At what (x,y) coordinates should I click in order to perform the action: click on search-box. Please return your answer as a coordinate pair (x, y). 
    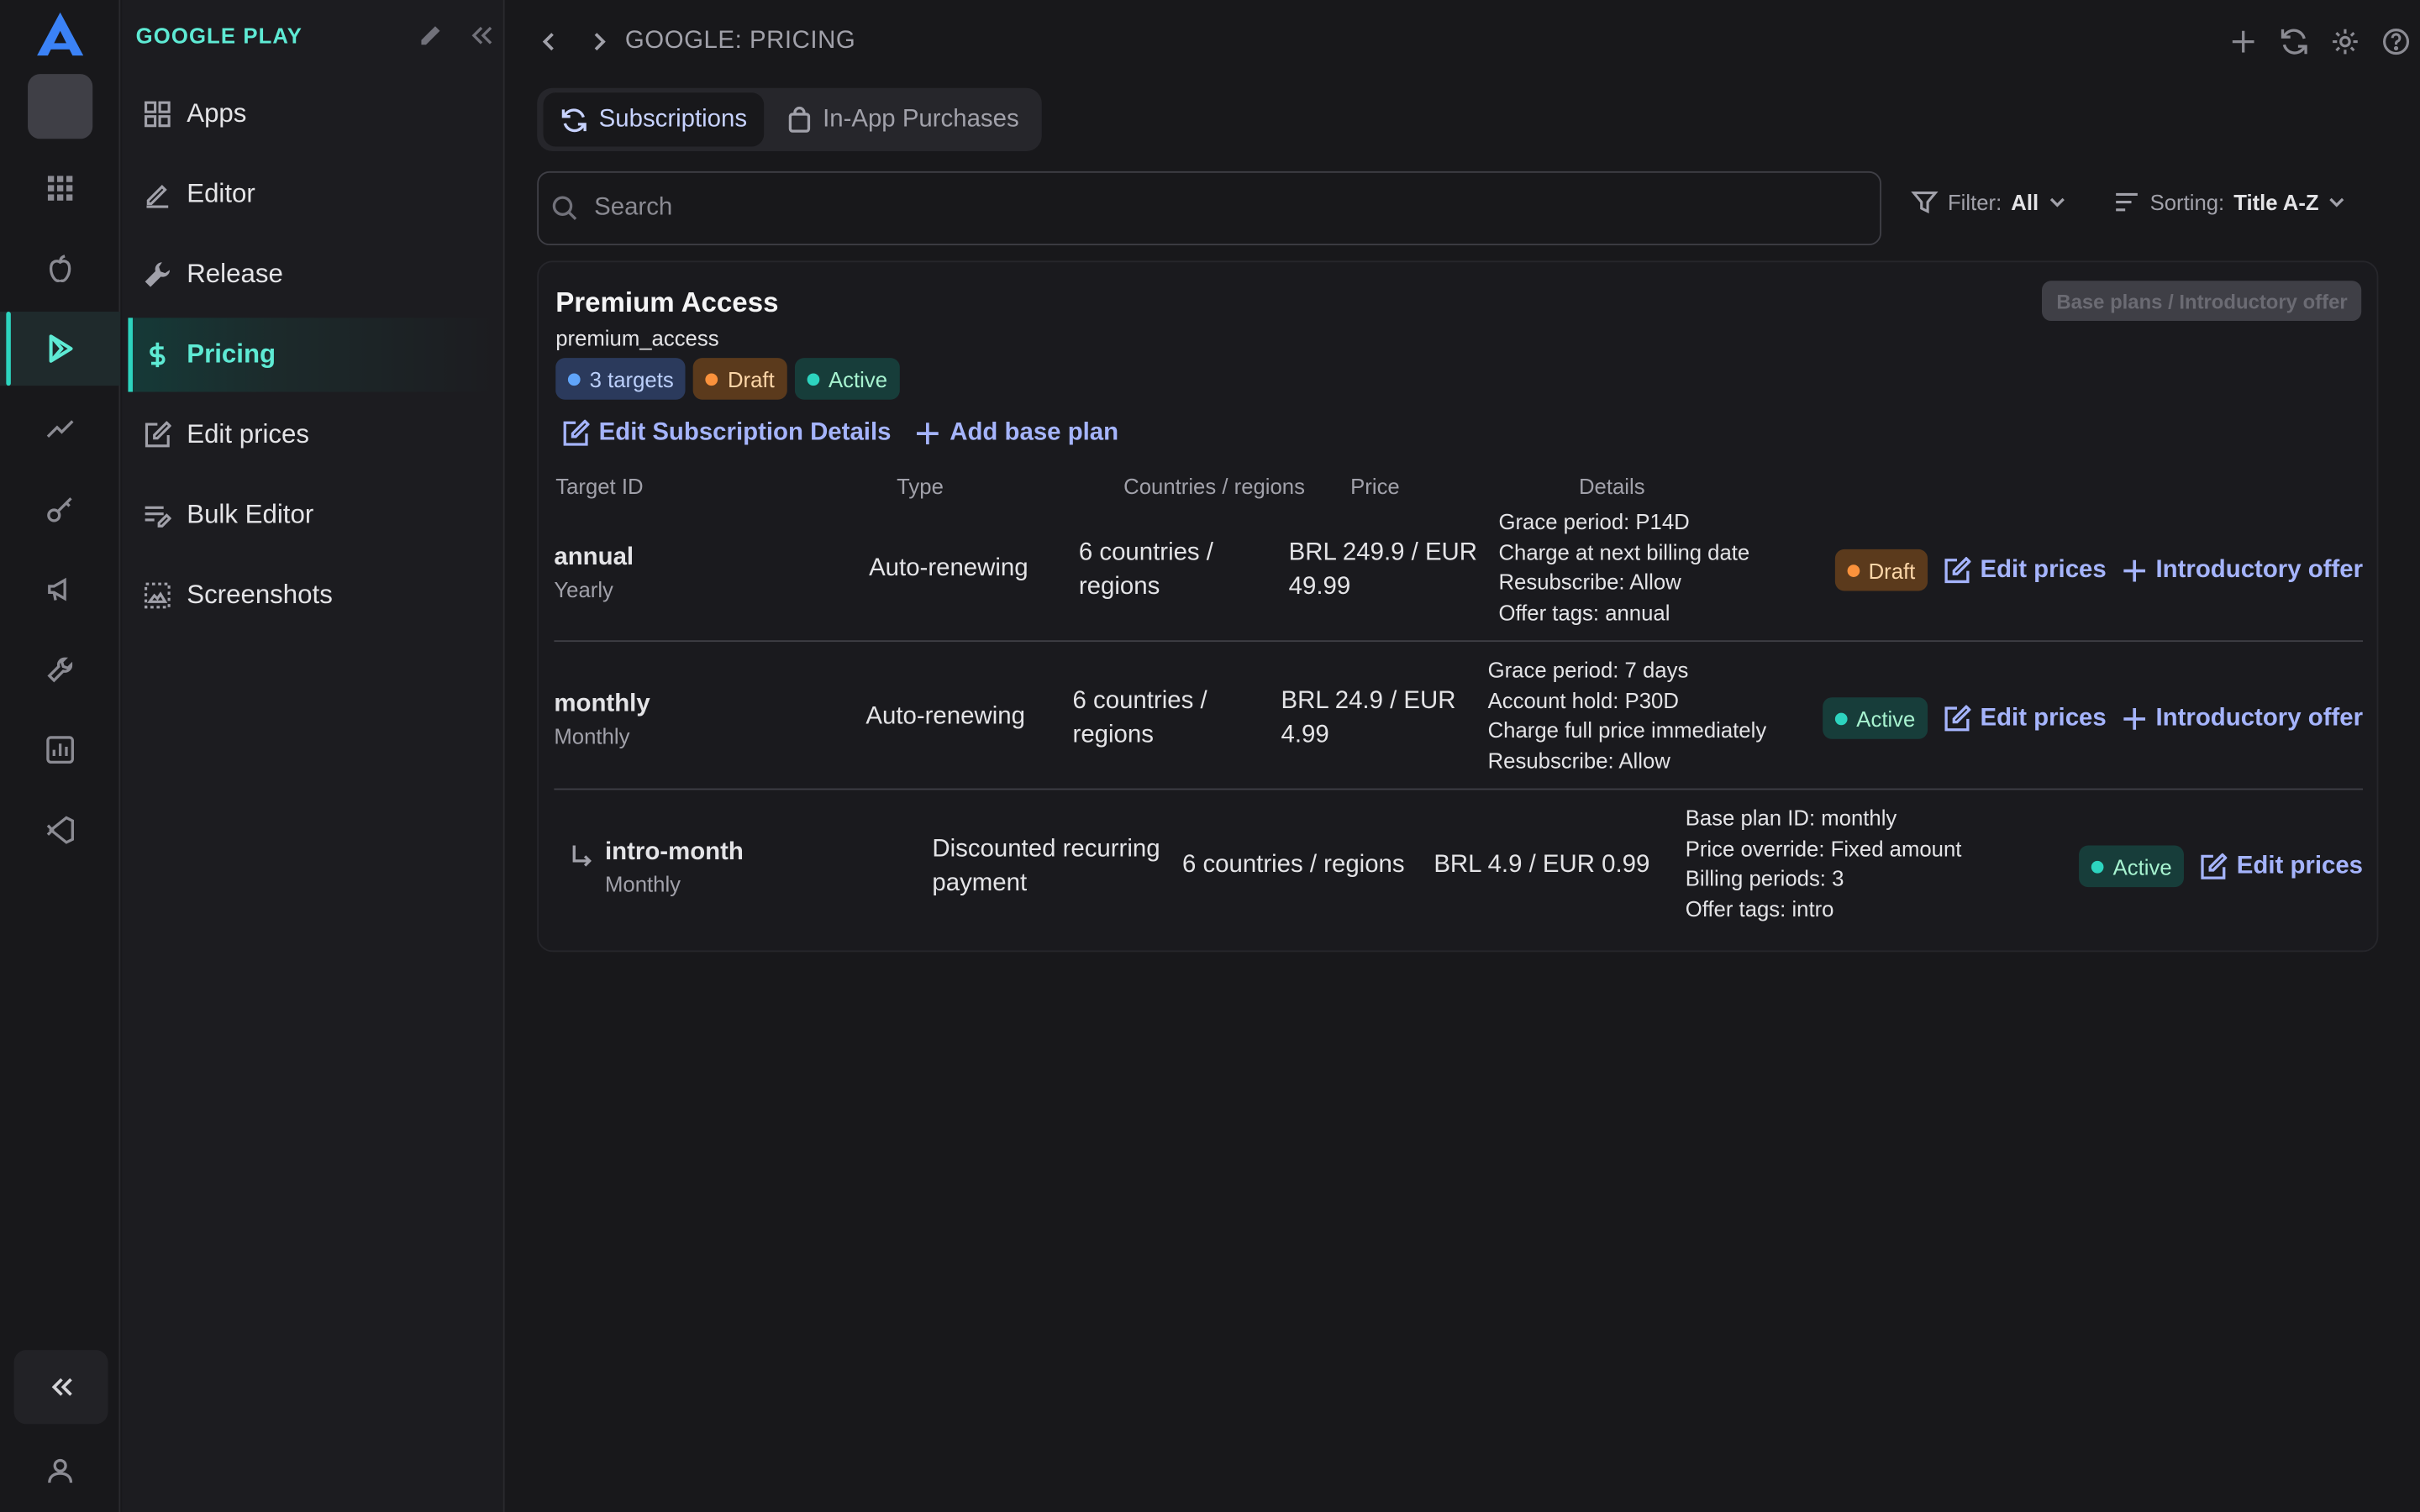
    Looking at the image, I should click on (1209, 208).